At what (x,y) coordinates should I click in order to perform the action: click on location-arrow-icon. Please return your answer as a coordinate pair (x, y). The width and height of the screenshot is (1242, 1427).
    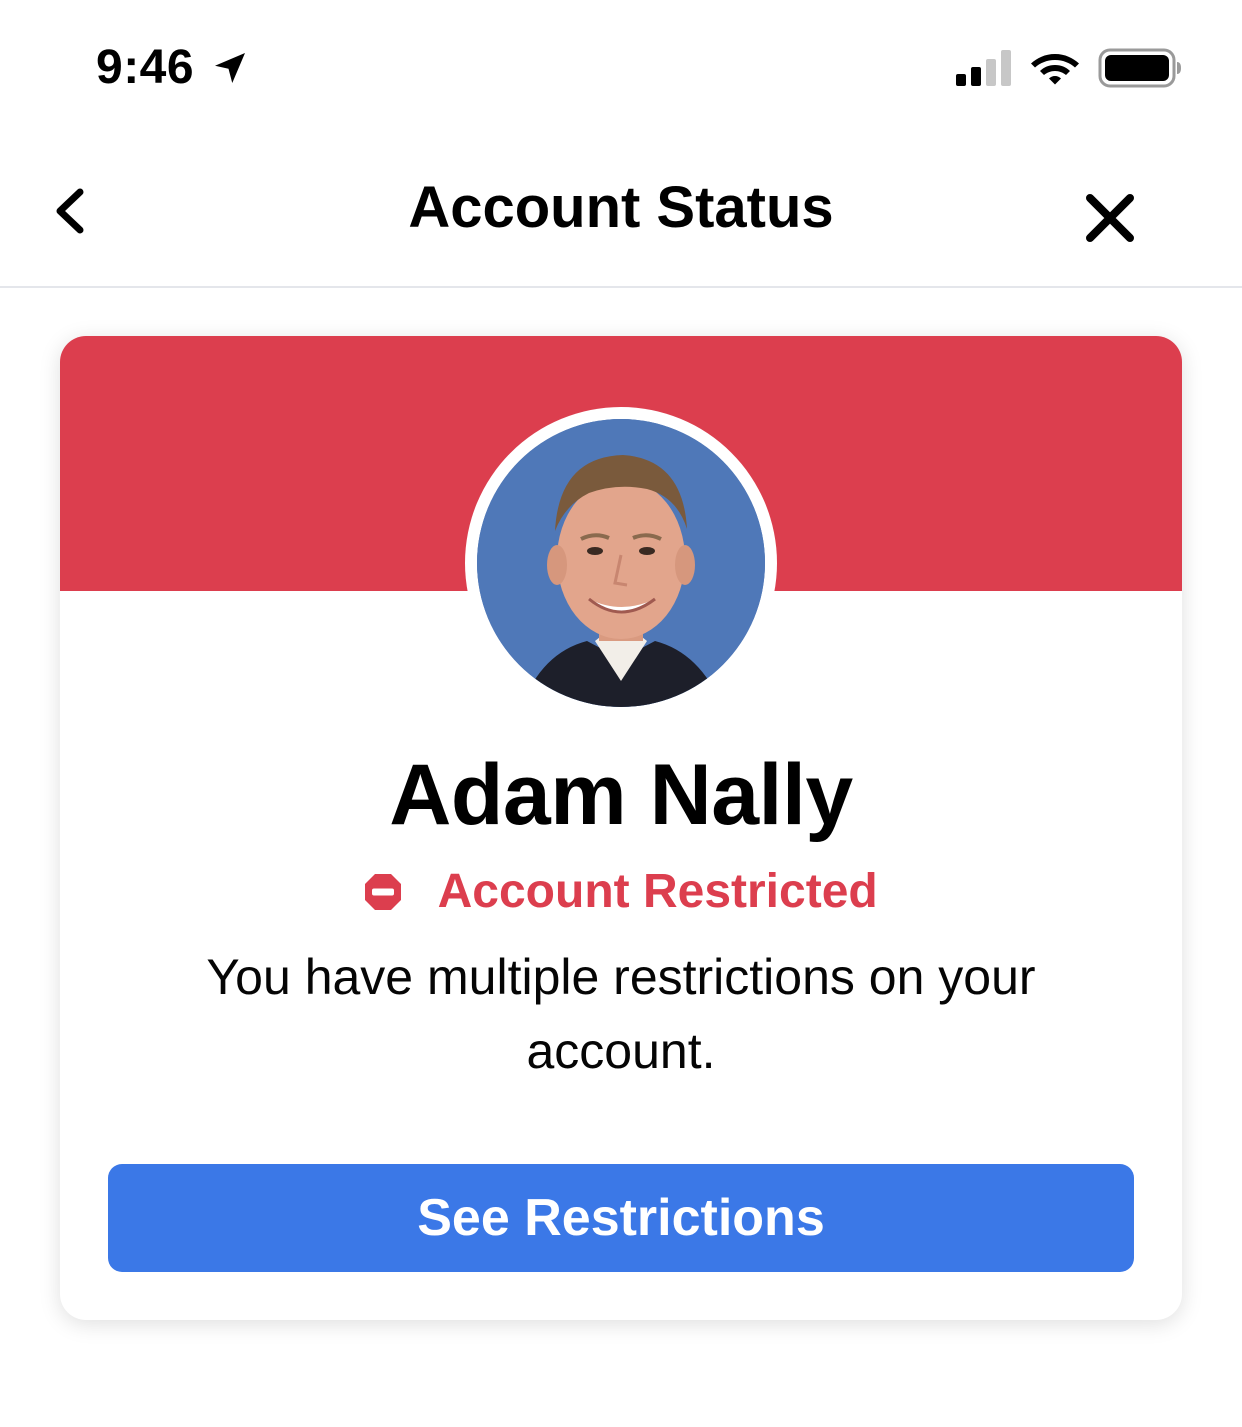
    Looking at the image, I should click on (230, 68).